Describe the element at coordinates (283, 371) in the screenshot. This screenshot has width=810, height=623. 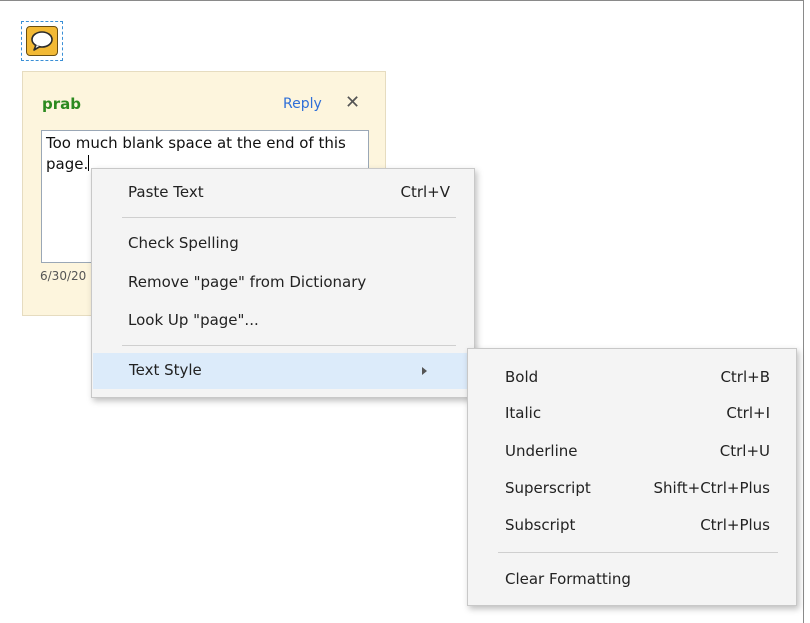
I see `menu-item-text-style: Text Style` at that location.